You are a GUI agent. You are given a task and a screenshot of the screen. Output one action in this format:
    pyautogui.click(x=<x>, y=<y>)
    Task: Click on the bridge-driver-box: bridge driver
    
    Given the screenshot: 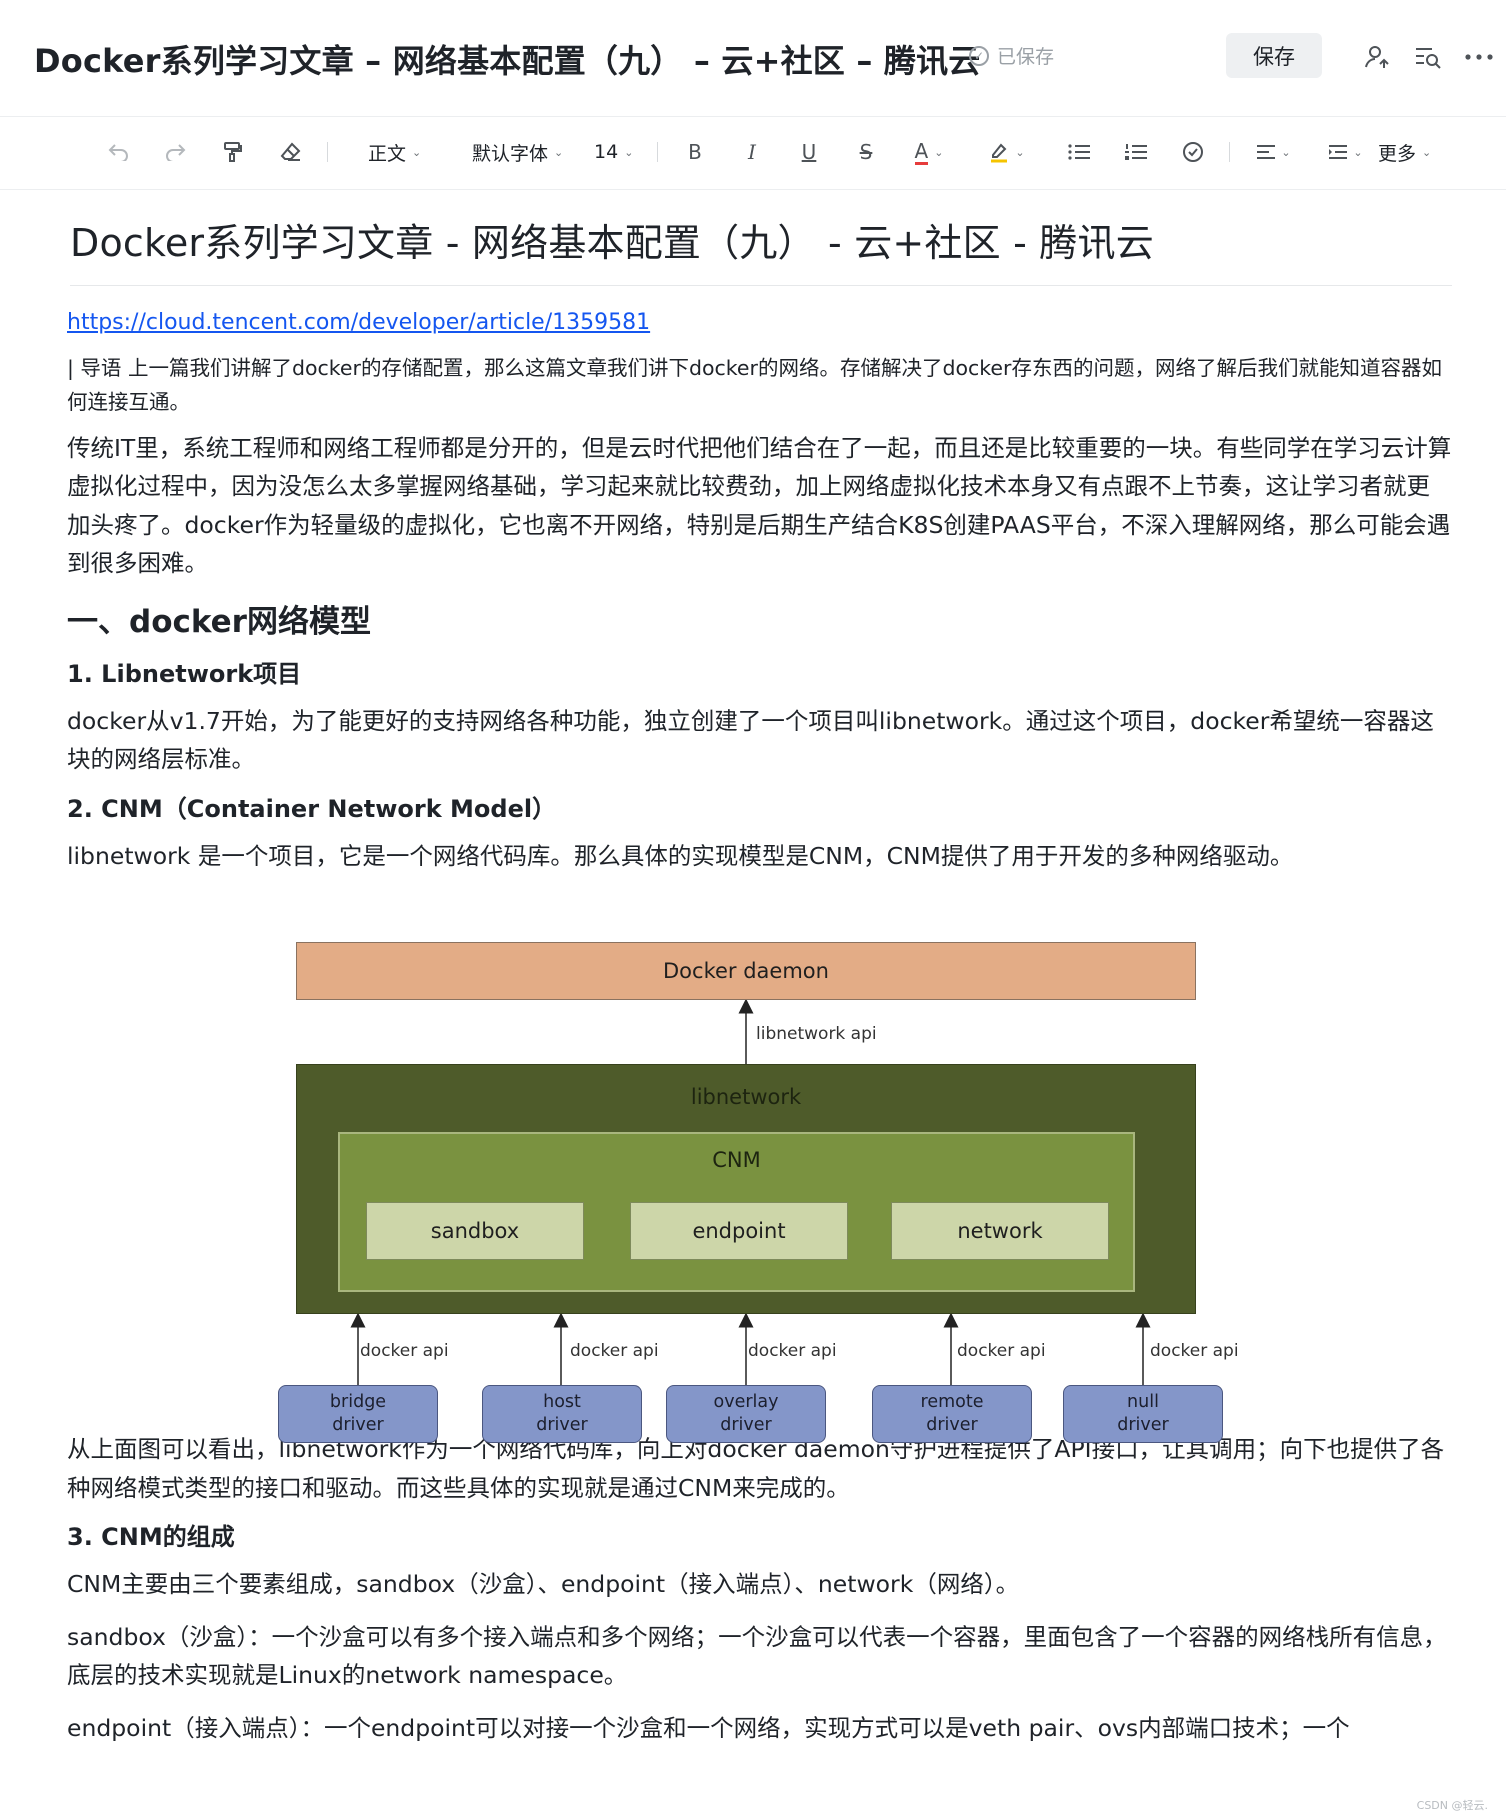 What is the action you would take?
    pyautogui.click(x=358, y=1414)
    